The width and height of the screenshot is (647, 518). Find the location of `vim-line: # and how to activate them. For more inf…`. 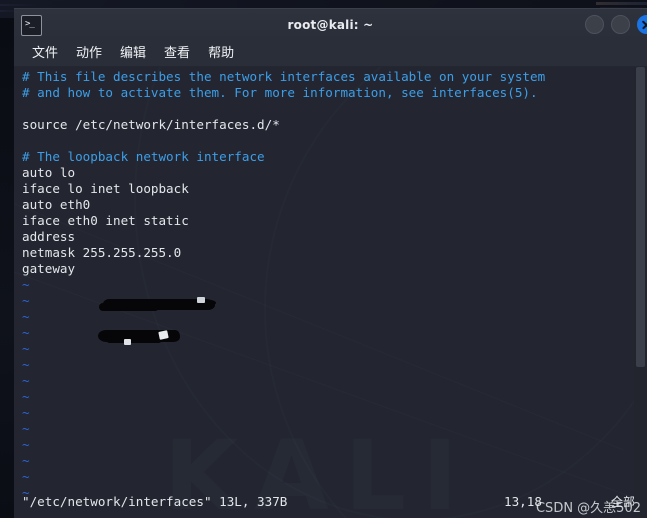

vim-line: # and how to activate them. For more inf… is located at coordinates (280, 92).